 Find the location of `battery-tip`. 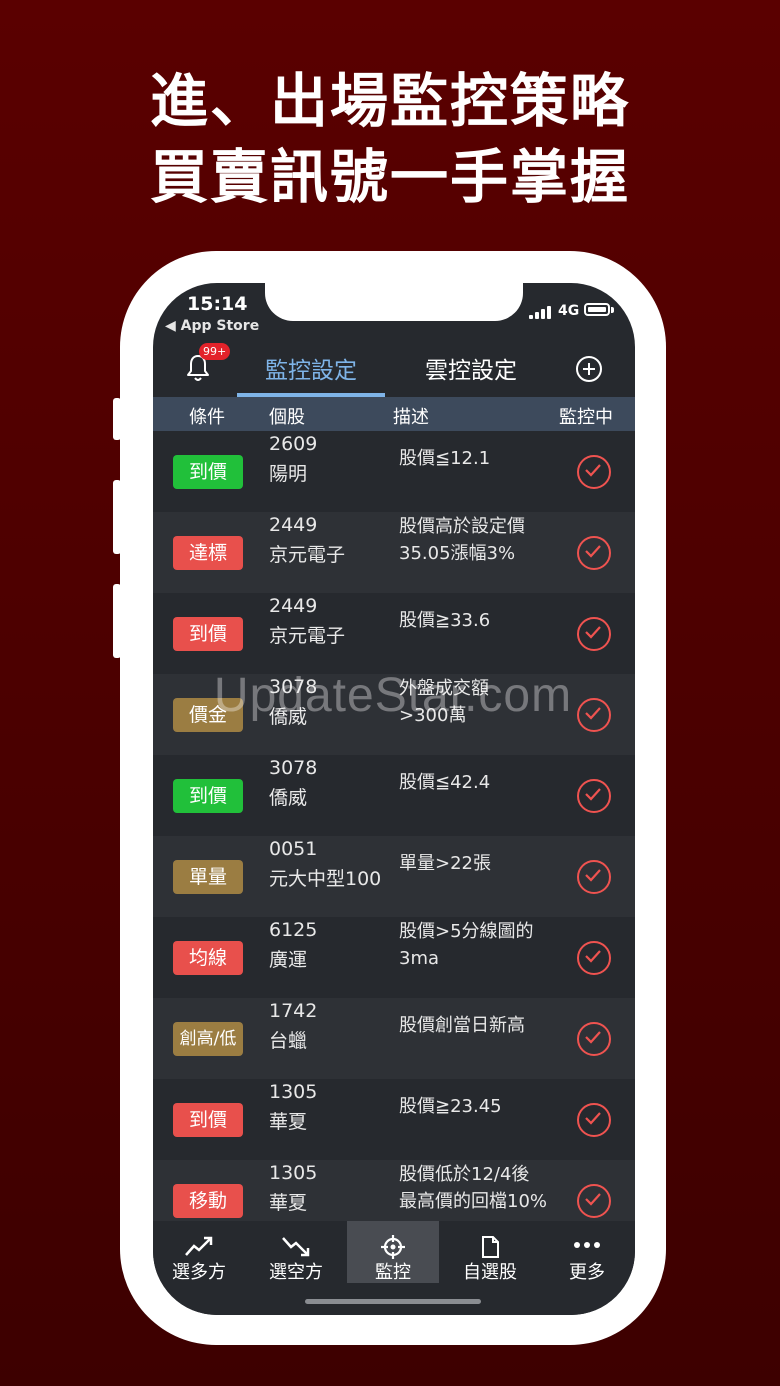

battery-tip is located at coordinates (612, 310).